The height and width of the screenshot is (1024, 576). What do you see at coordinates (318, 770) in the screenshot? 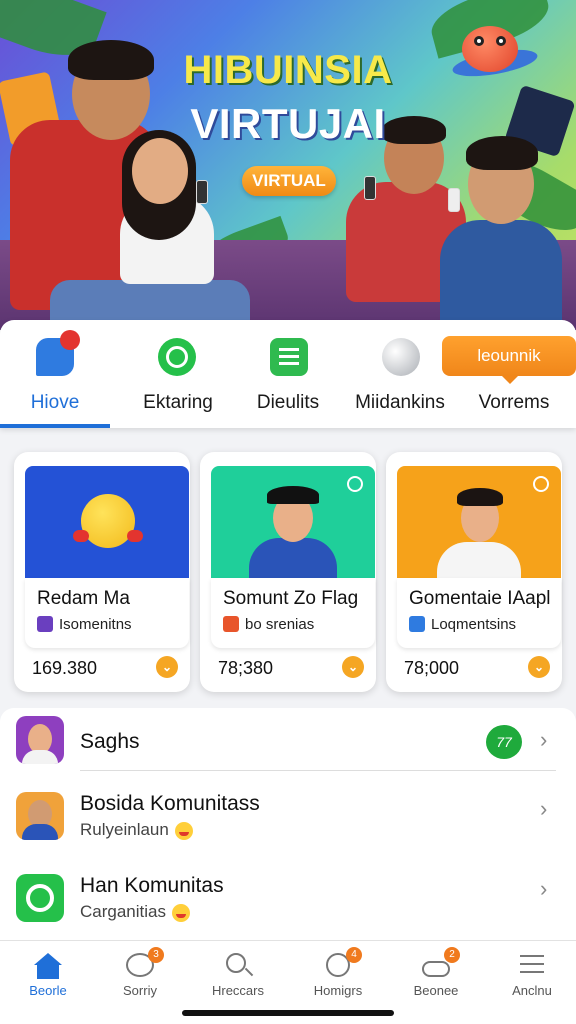
I see `divider` at bounding box center [318, 770].